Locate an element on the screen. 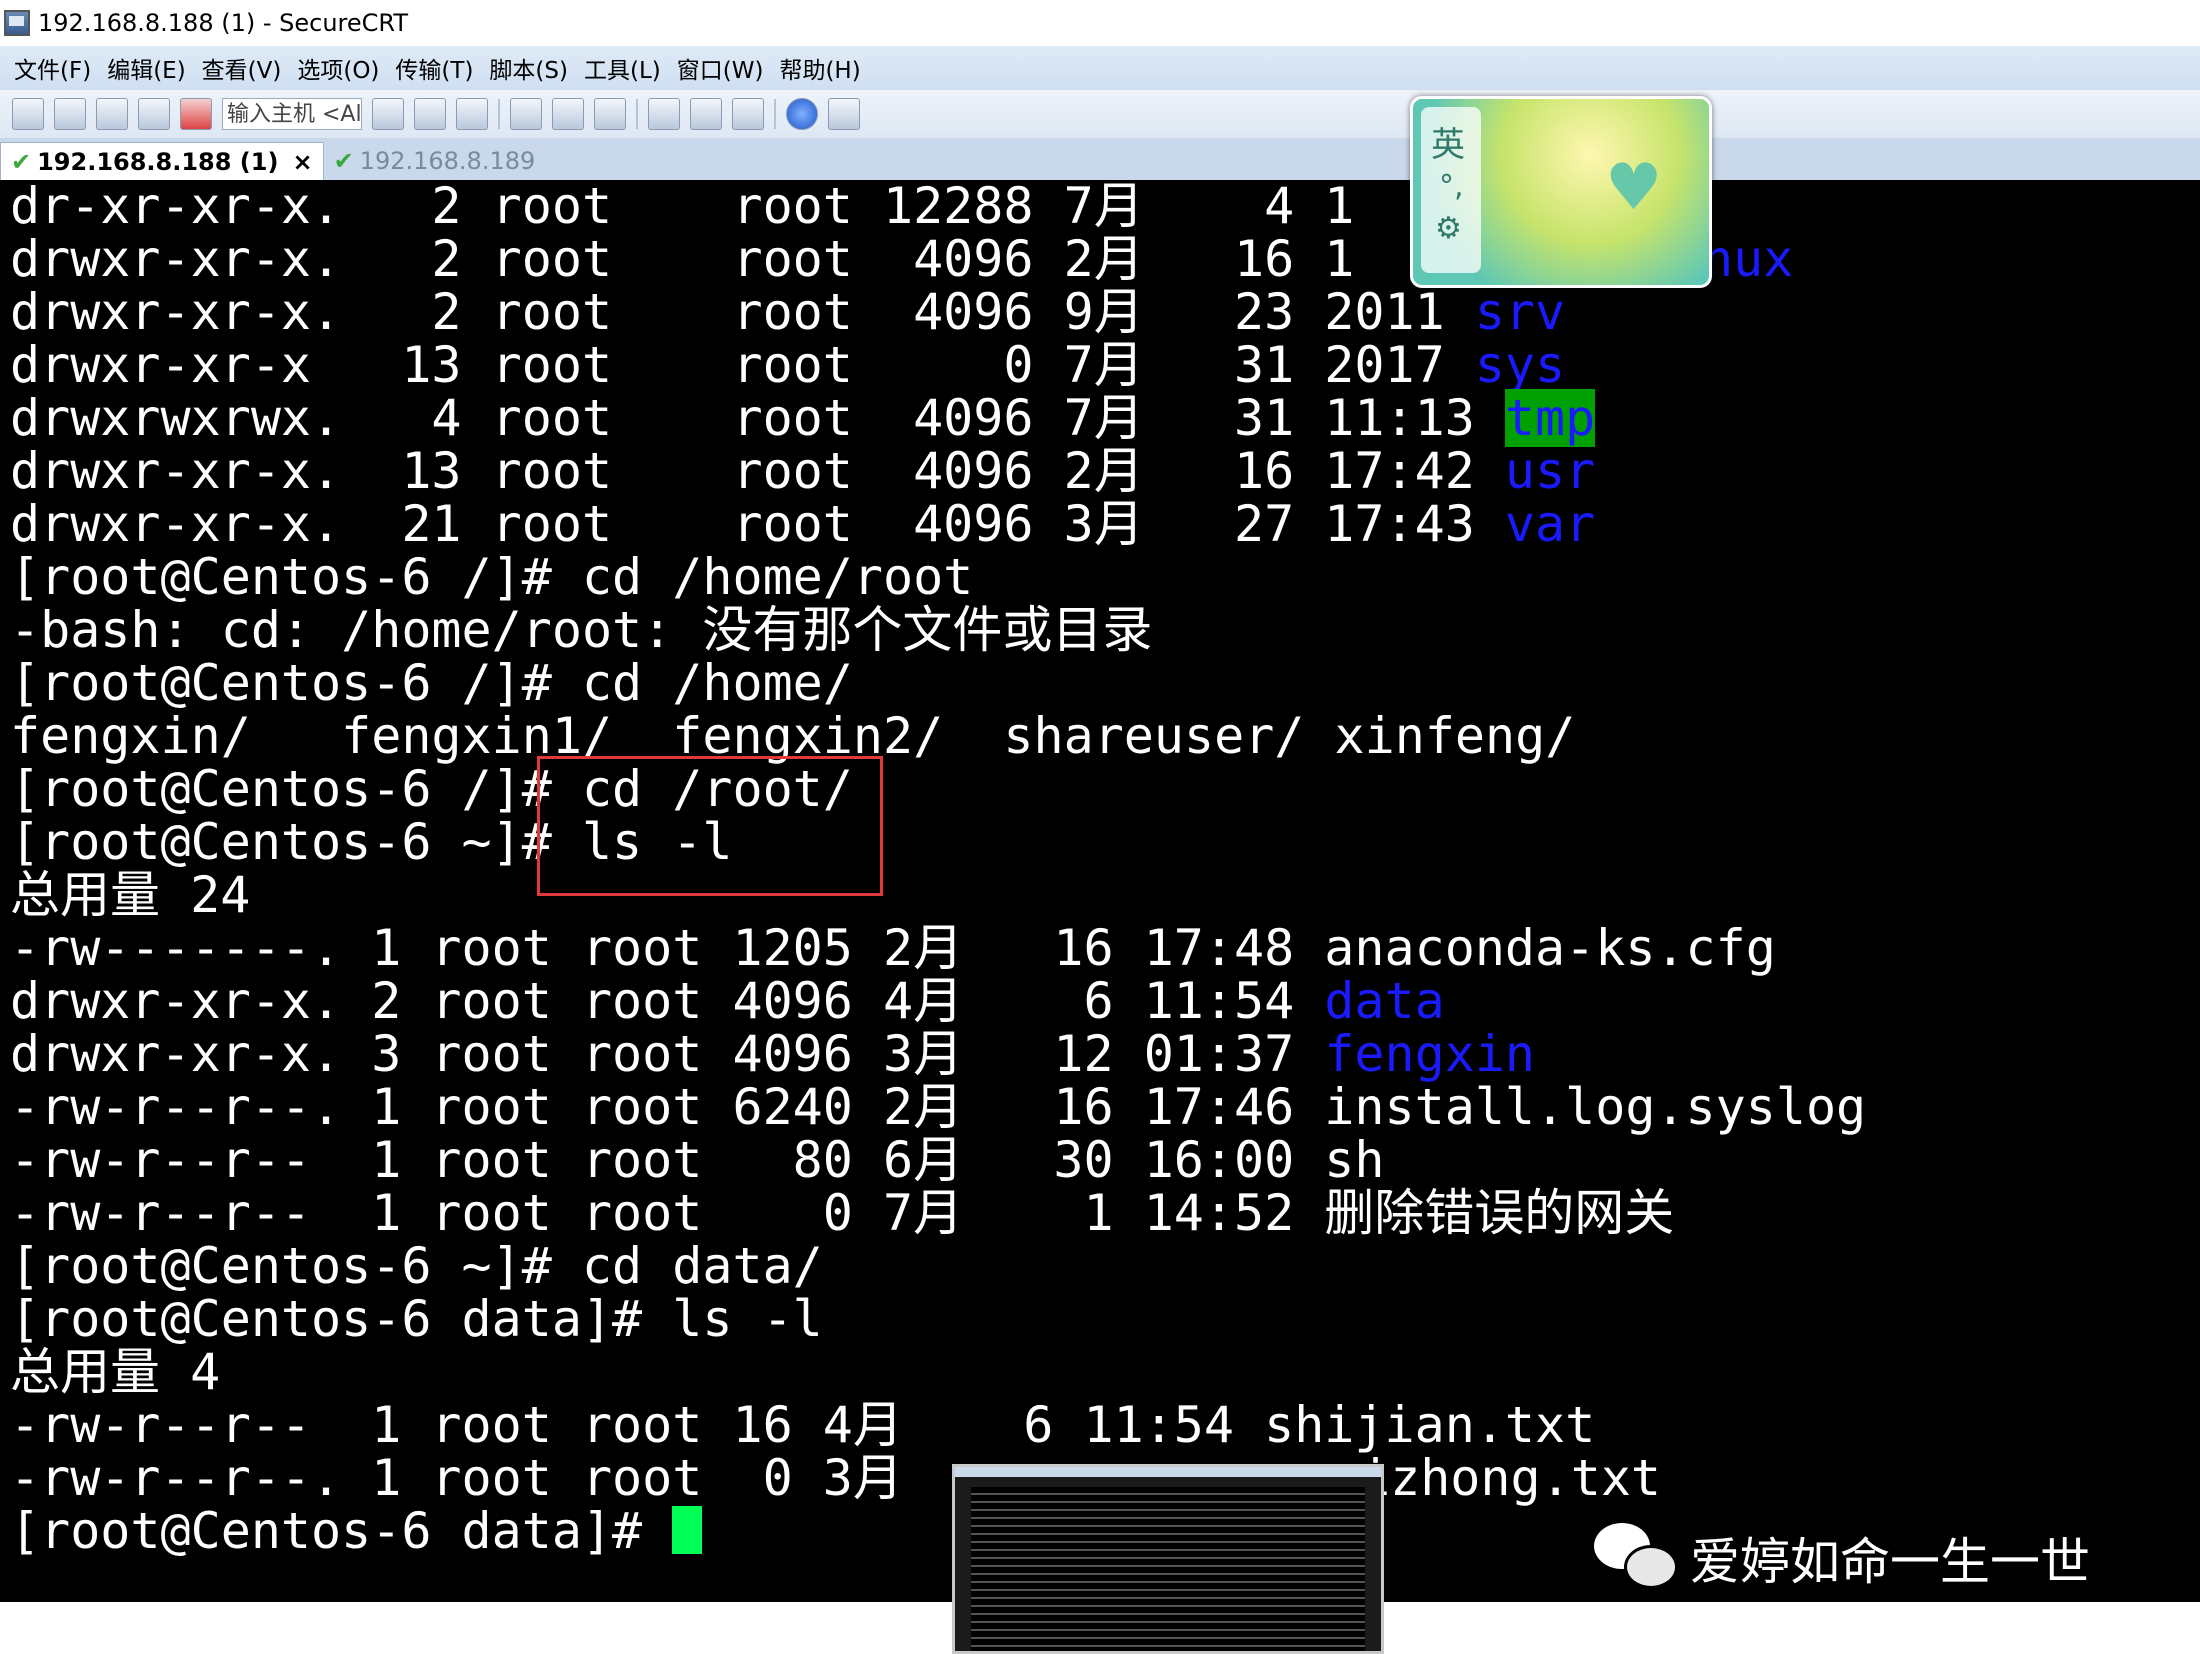 This screenshot has width=2200, height=1654. terminal-line: 总用量 24 is located at coordinates (130, 895).